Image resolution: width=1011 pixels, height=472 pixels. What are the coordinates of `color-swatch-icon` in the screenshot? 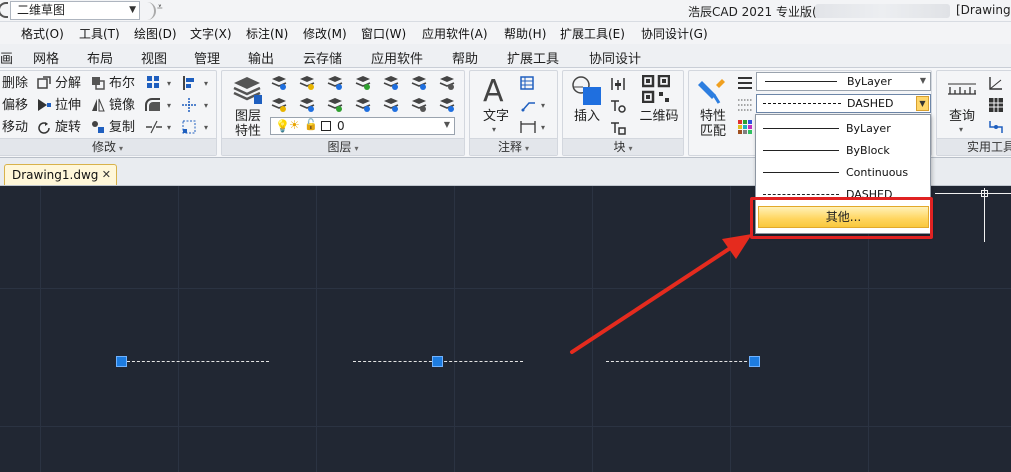 It's located at (326, 126).